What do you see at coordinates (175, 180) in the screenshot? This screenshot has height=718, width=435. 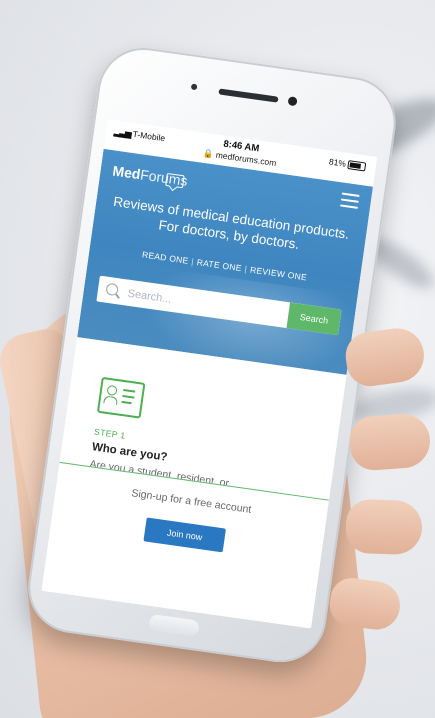 I see `chat-bubble-icon` at bounding box center [175, 180].